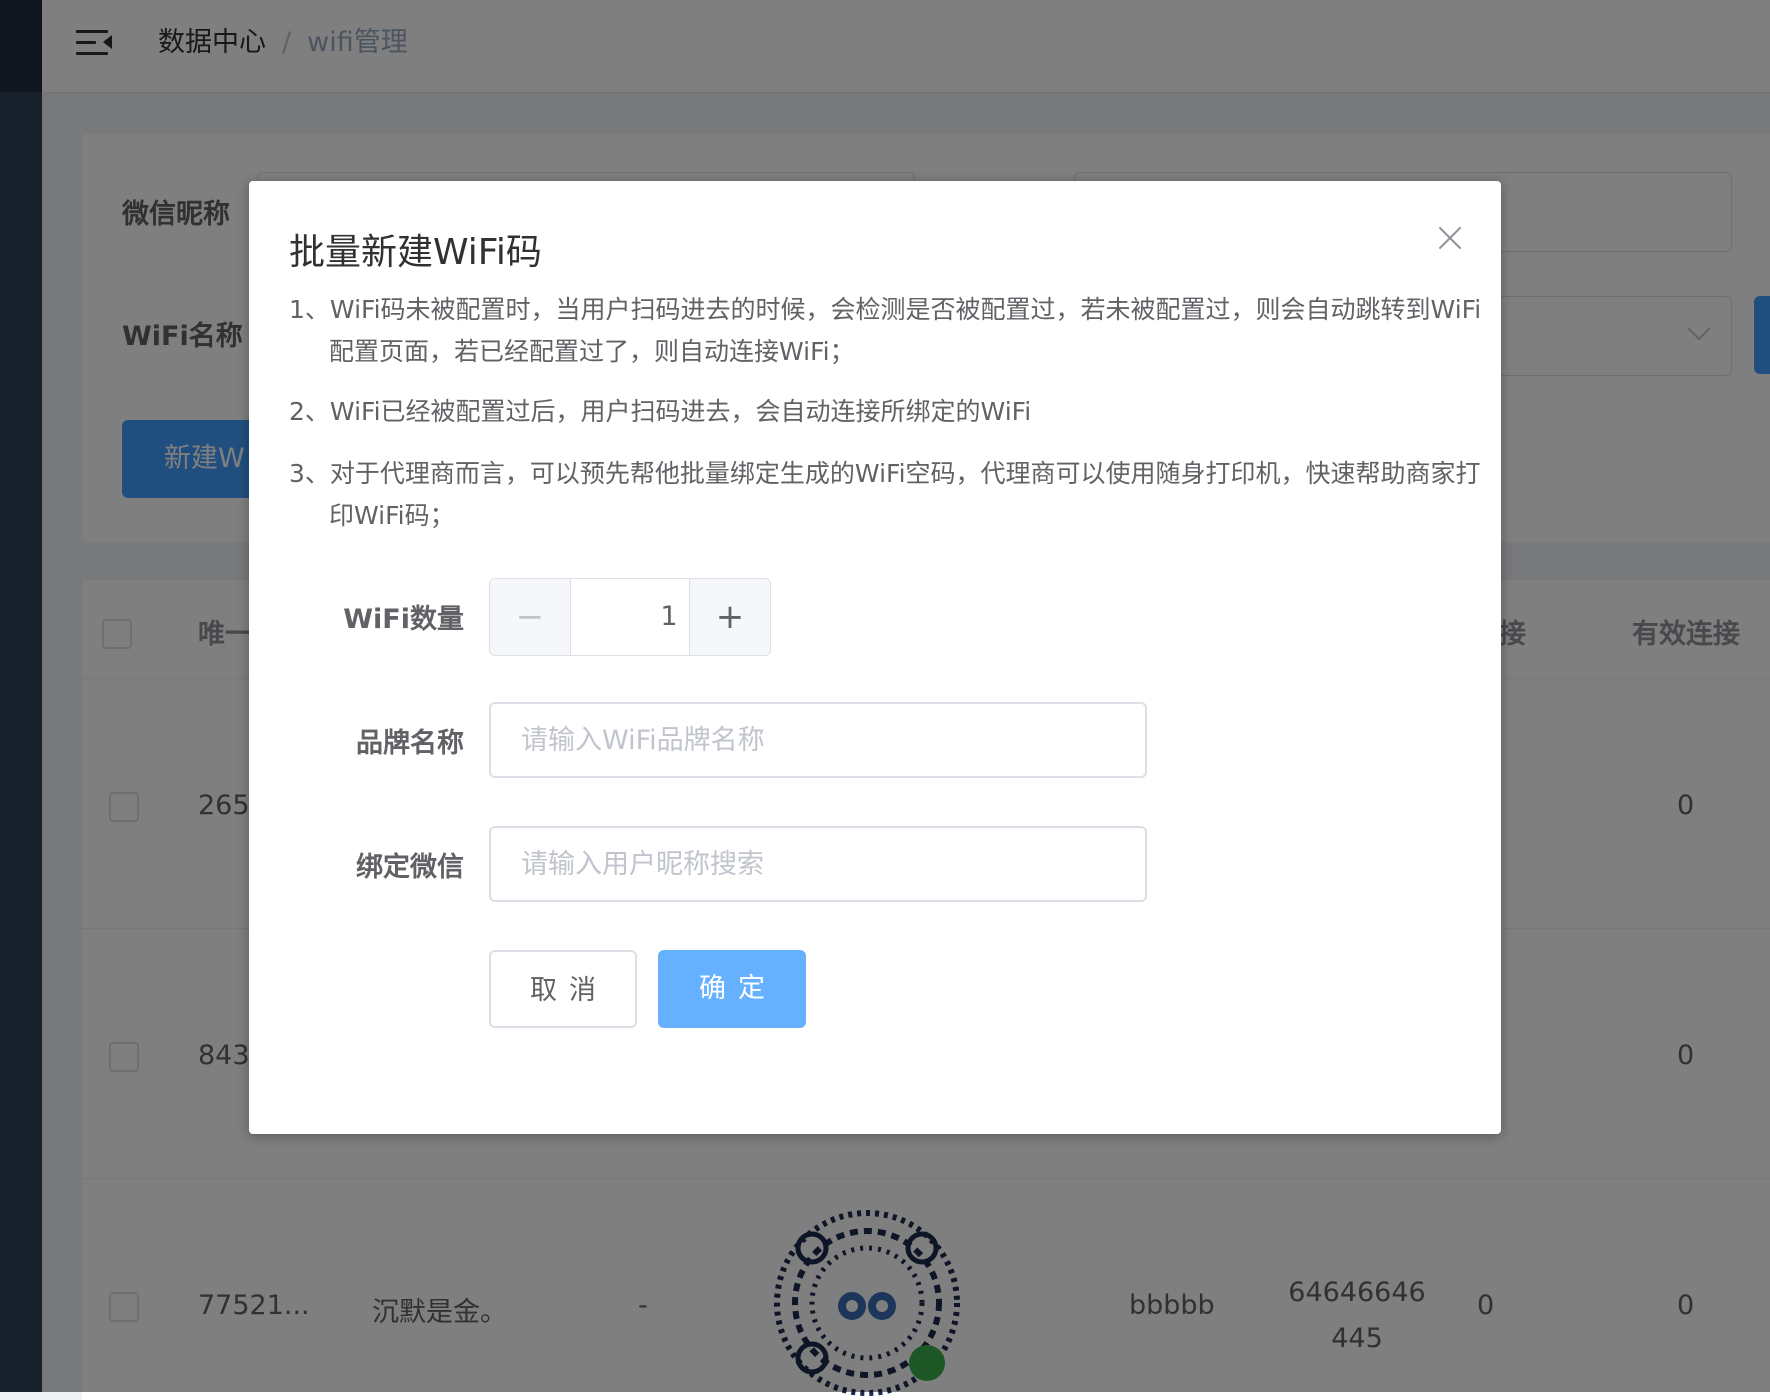 Image resolution: width=1770 pixels, height=1400 pixels. Describe the element at coordinates (410, 867) in the screenshot. I see `bind-wechat-label: 绑定微信` at that location.